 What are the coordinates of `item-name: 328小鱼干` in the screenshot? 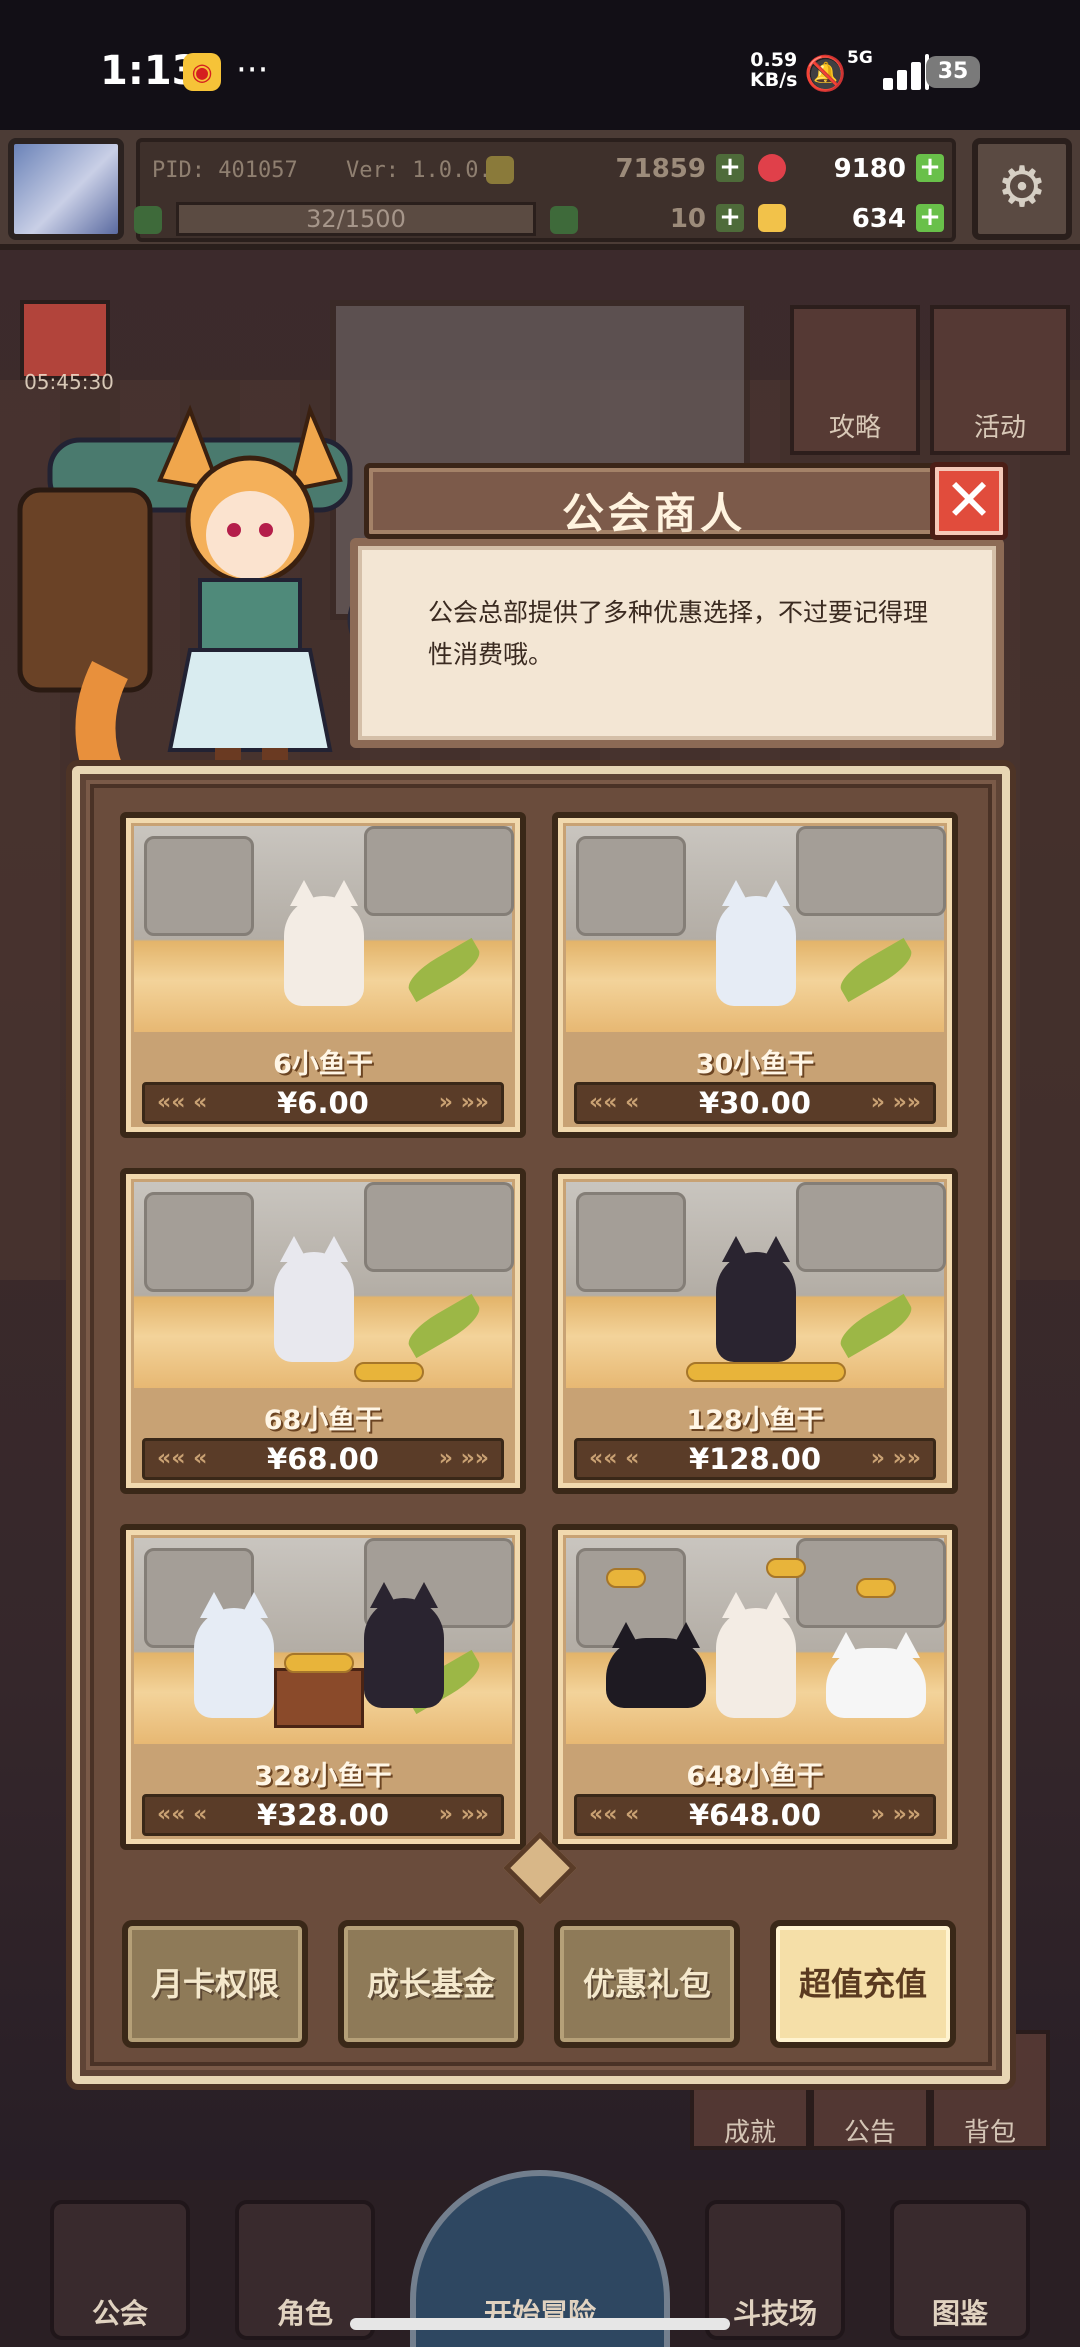 It's located at (323, 1776).